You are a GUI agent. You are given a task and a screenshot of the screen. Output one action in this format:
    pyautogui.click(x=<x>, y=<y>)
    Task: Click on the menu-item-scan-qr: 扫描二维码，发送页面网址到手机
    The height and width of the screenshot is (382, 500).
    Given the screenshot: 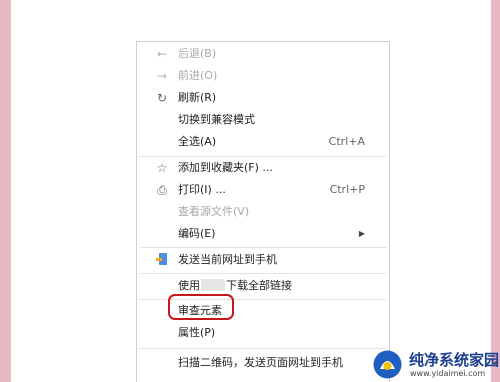 What is the action you would take?
    pyautogui.click(x=263, y=363)
    